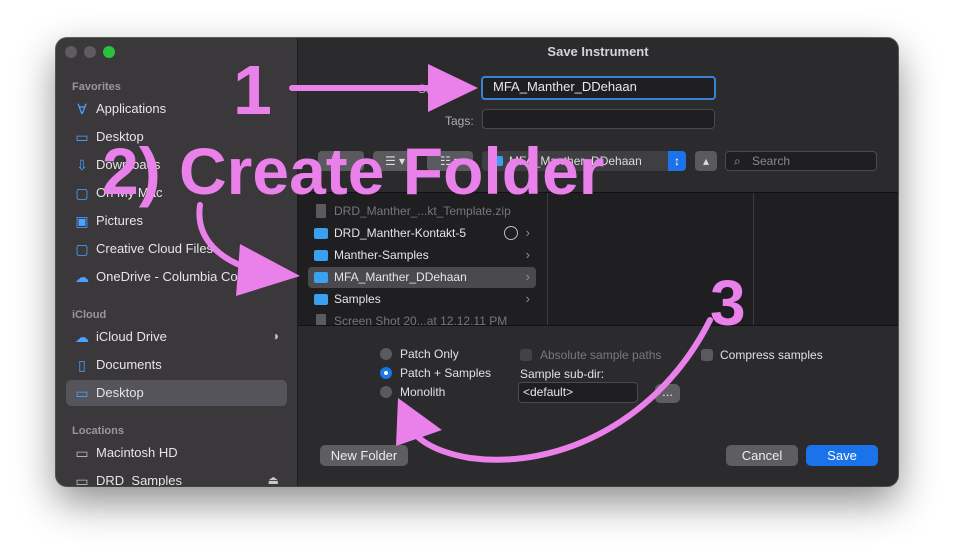 The height and width of the screenshot is (560, 954). I want to click on compress-samples-label: Compress samples, so click(771, 355).